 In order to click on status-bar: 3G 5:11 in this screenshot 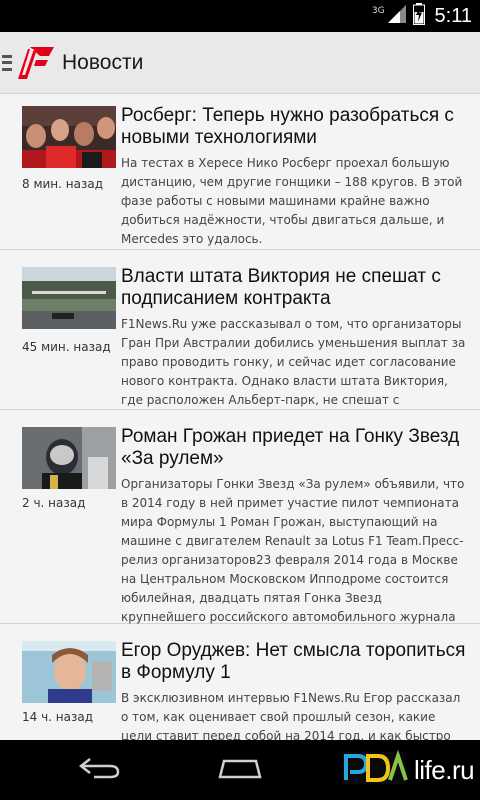, I will do `click(240, 16)`.